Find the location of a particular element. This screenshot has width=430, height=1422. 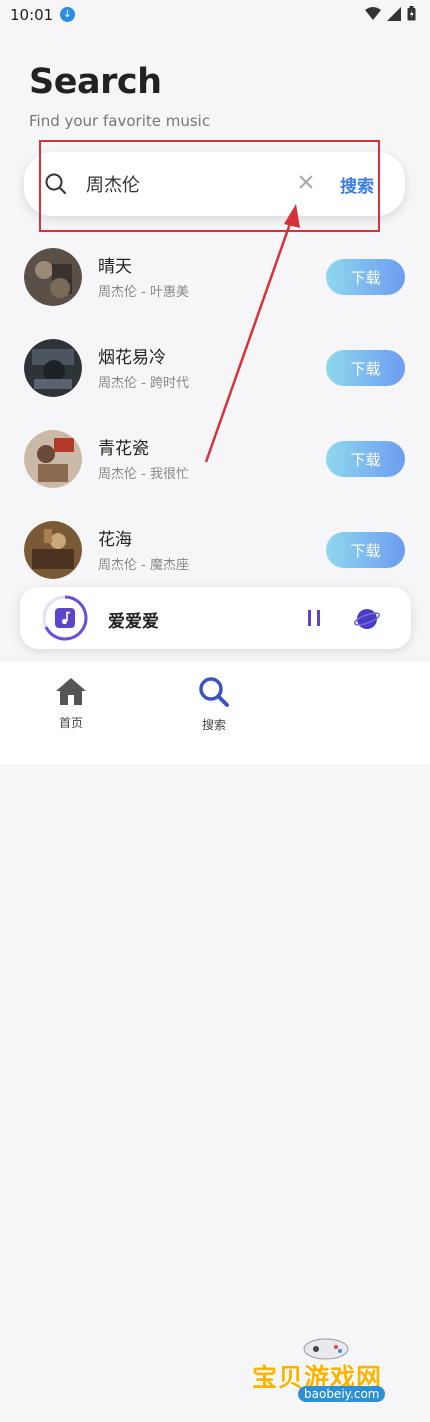

tab-label: 搜索 is located at coordinates (213, 725).